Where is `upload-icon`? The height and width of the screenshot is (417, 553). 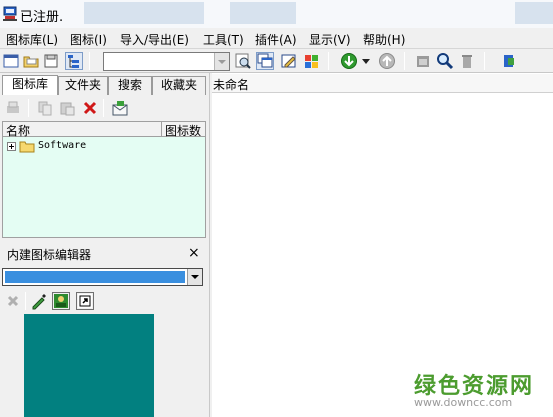 upload-icon is located at coordinates (387, 61).